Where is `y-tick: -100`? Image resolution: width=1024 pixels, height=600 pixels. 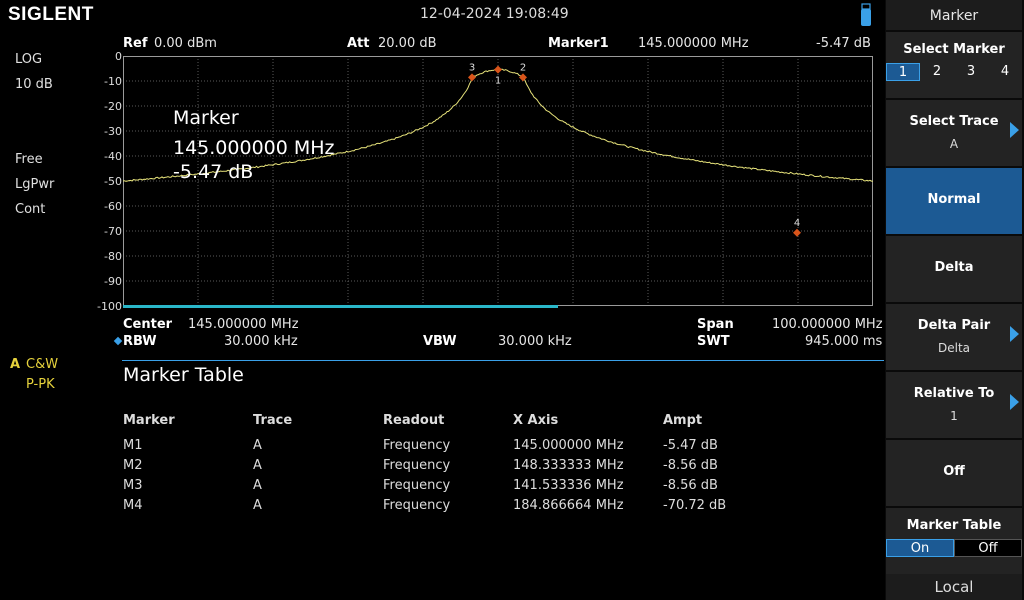 y-tick: -100 is located at coordinates (109, 306).